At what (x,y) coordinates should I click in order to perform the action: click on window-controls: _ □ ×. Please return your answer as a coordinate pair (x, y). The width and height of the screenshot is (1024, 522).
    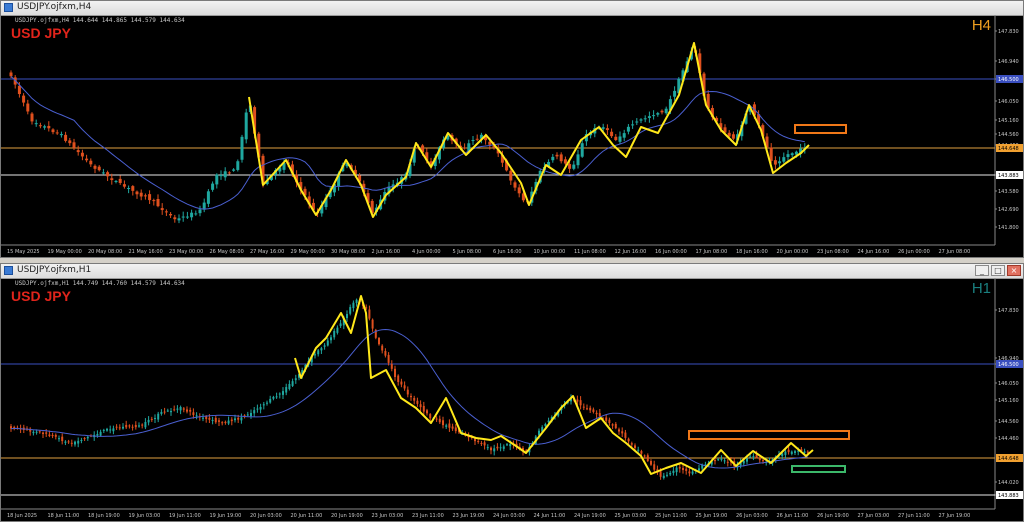
    Looking at the image, I should click on (998, 270).